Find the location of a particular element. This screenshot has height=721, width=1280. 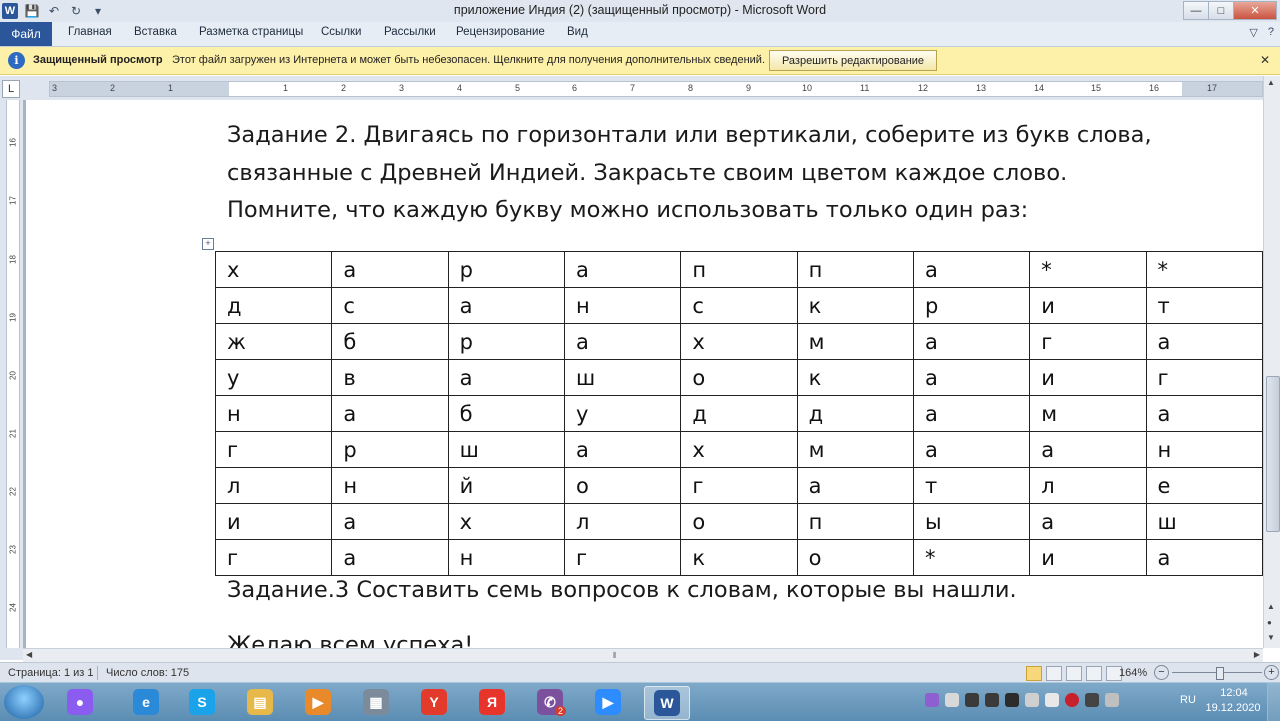

taskbar-zoom-button: ▶ is located at coordinates (608, 702).